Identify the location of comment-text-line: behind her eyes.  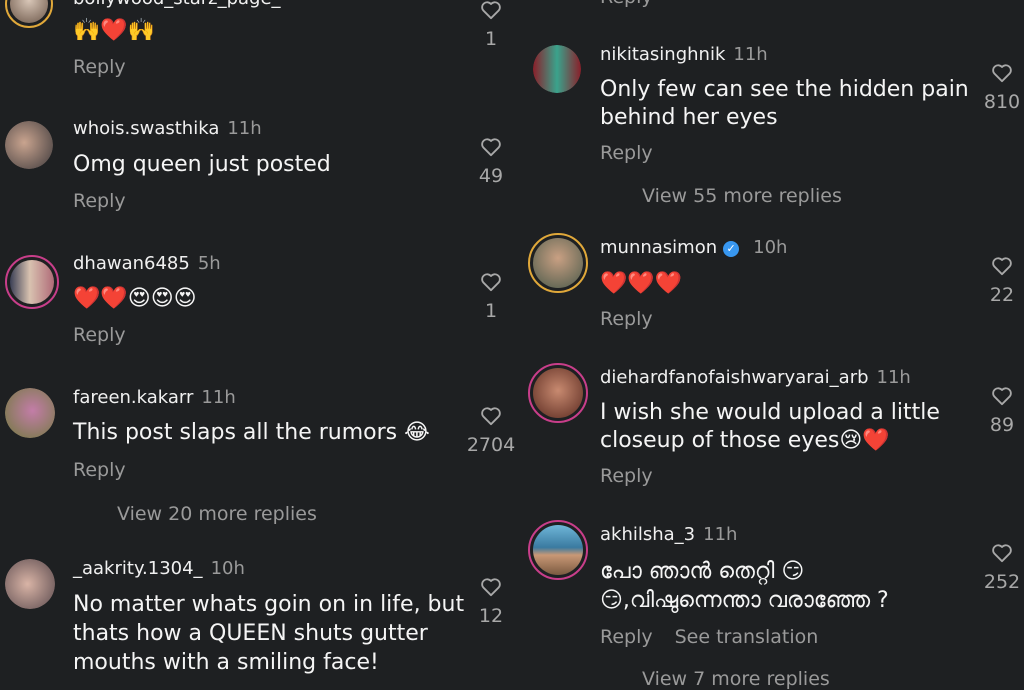
(689, 117).